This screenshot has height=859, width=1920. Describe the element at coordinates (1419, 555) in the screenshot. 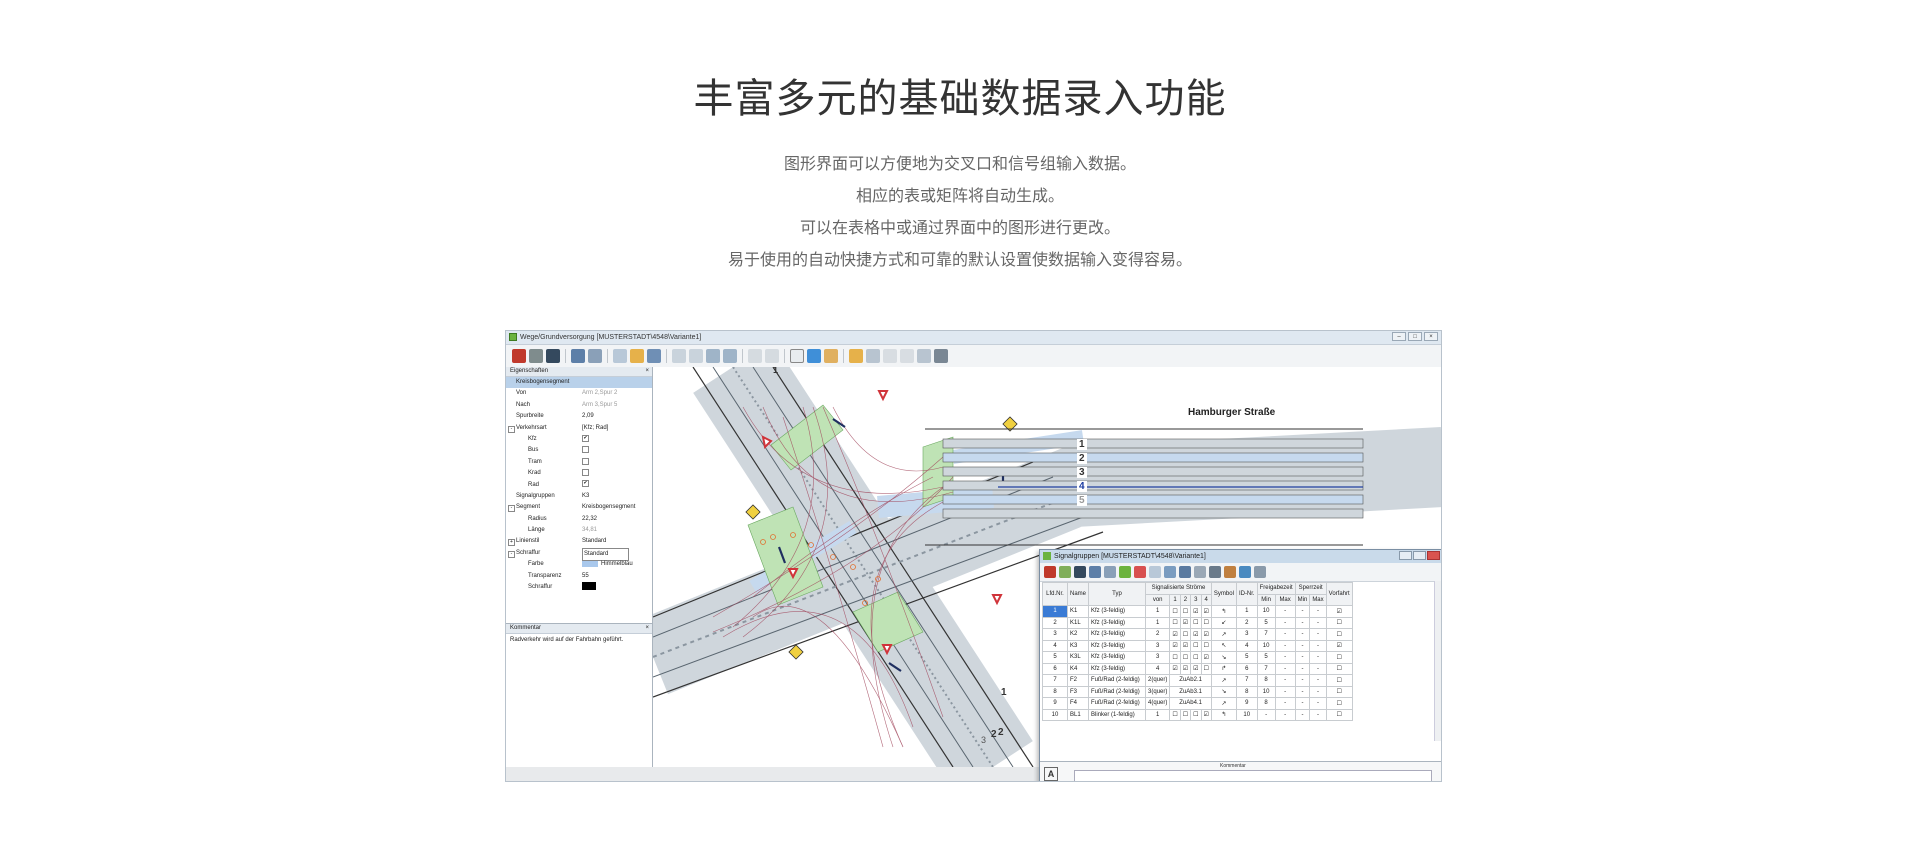

I see `dialog-maximize-button` at that location.